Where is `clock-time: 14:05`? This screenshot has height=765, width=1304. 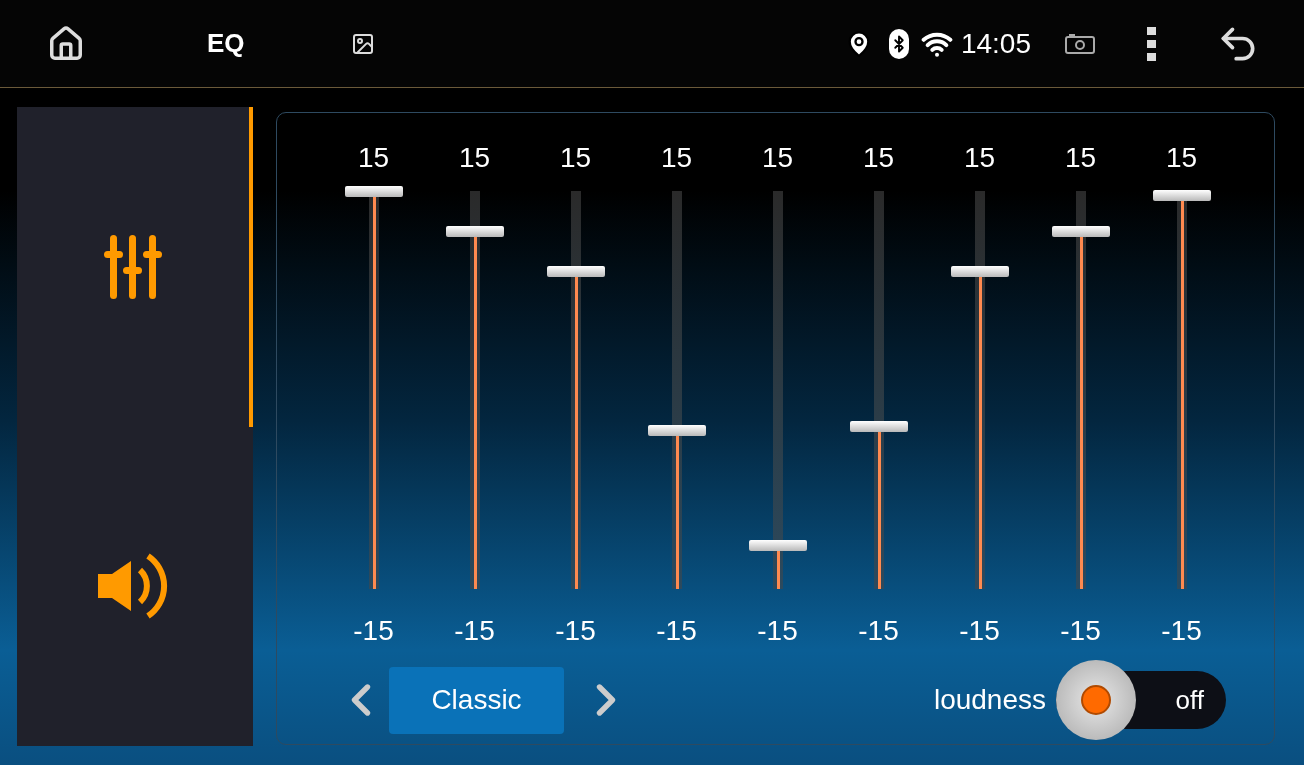 clock-time: 14:05 is located at coordinates (995, 43).